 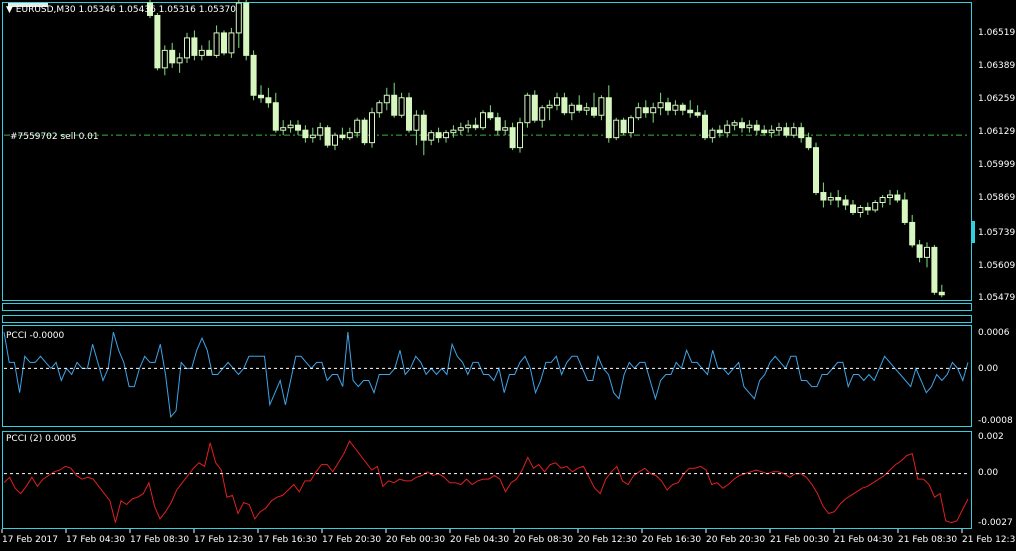 What do you see at coordinates (991, 437) in the screenshot?
I see `pcci2-tick-label: 0.002` at bounding box center [991, 437].